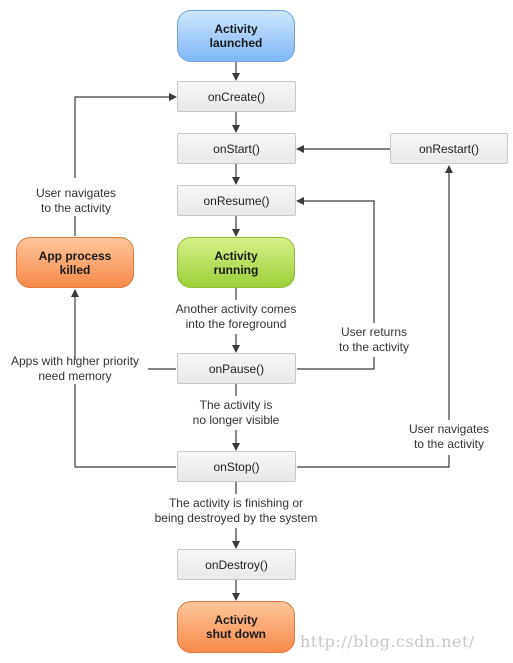  I want to click on label-user-navigates-right: User navigates to the activity, so click(449, 436).